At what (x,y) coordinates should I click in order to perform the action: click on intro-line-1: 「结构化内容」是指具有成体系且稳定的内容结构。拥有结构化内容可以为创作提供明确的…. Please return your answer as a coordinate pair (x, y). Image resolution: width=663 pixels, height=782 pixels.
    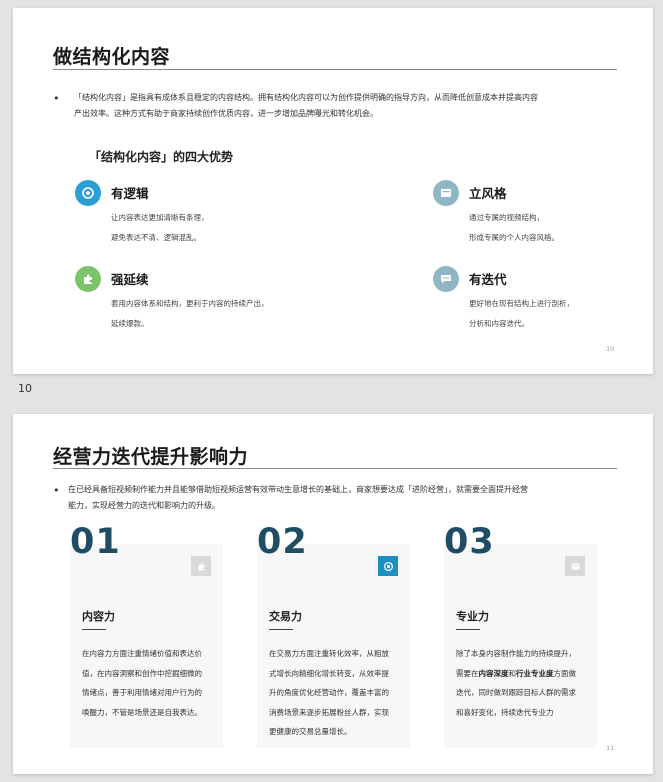
    Looking at the image, I should click on (306, 97).